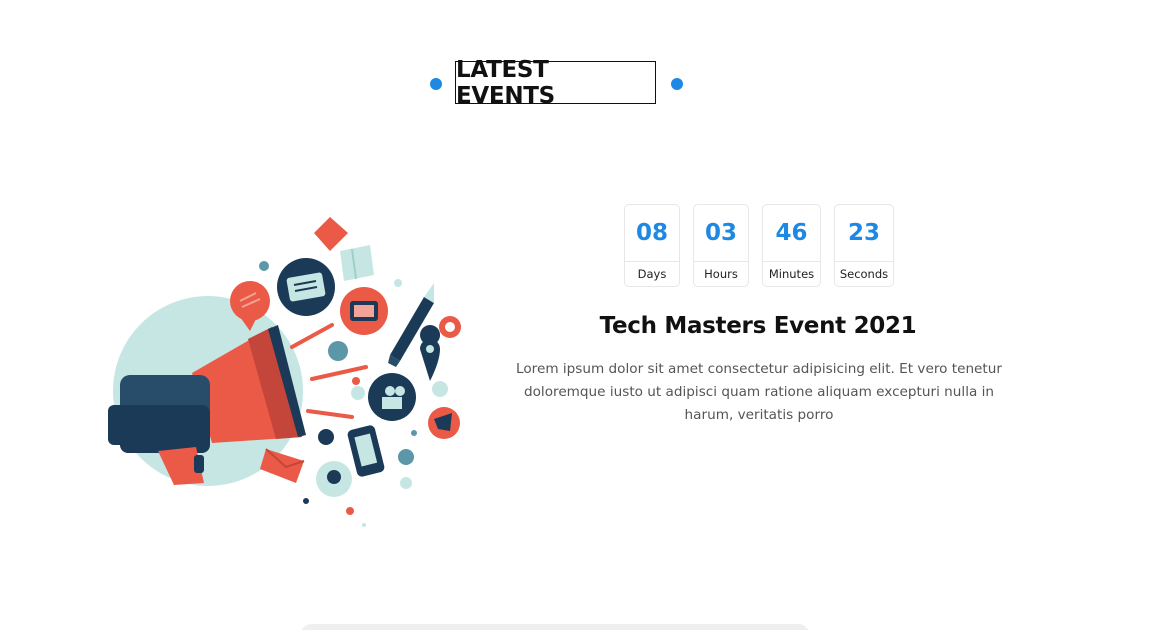 The width and height of the screenshot is (1176, 630). I want to click on megaphone-icon, so click(284, 372).